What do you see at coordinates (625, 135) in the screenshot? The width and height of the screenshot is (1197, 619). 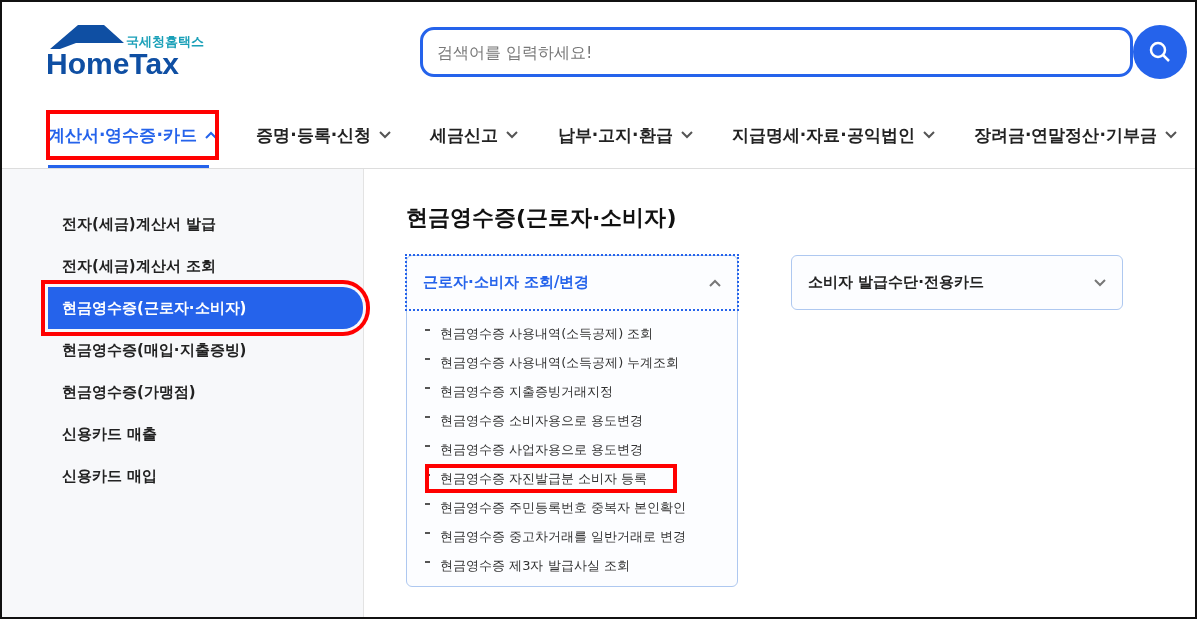 I see `nav-menu-item: 납부·고지·환급` at bounding box center [625, 135].